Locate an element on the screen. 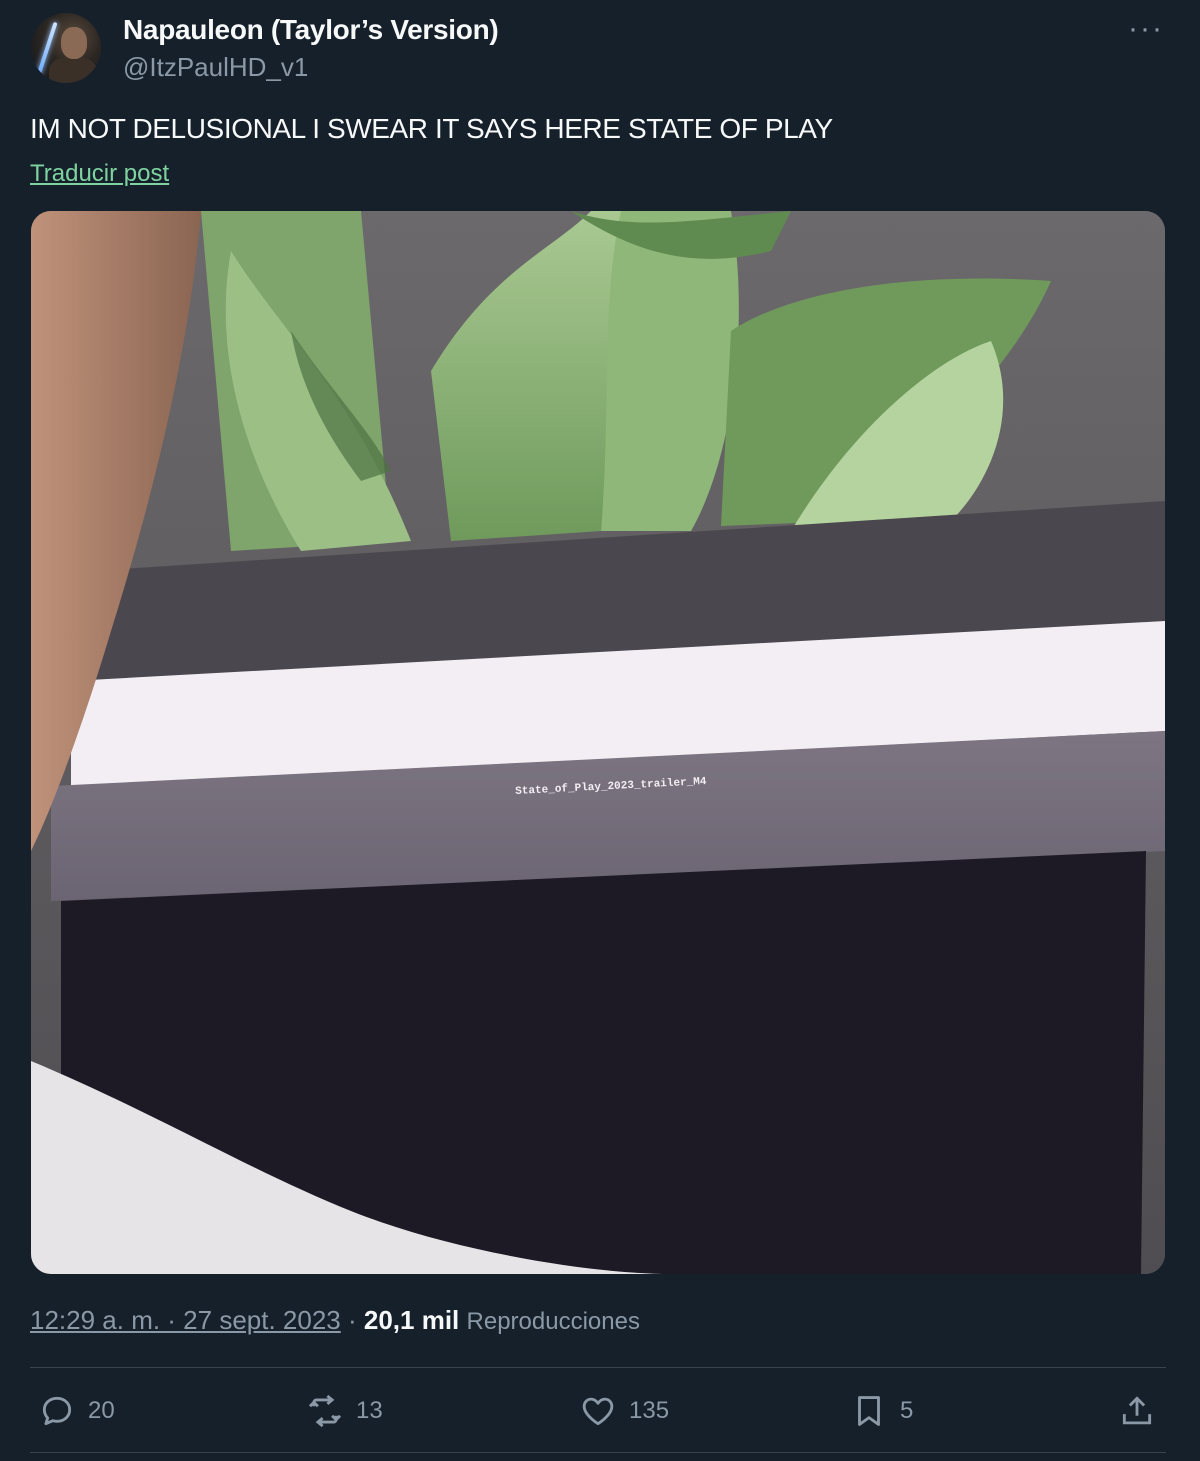 The height and width of the screenshot is (1461, 1200). avatar is located at coordinates (66, 48).